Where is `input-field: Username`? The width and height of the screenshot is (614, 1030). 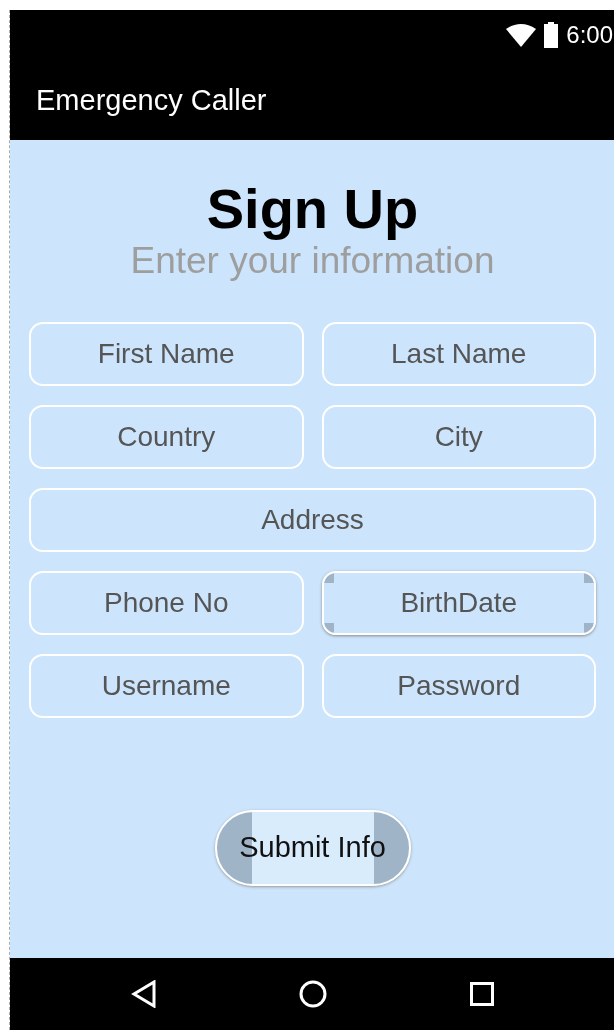
input-field: Username is located at coordinates (166, 685).